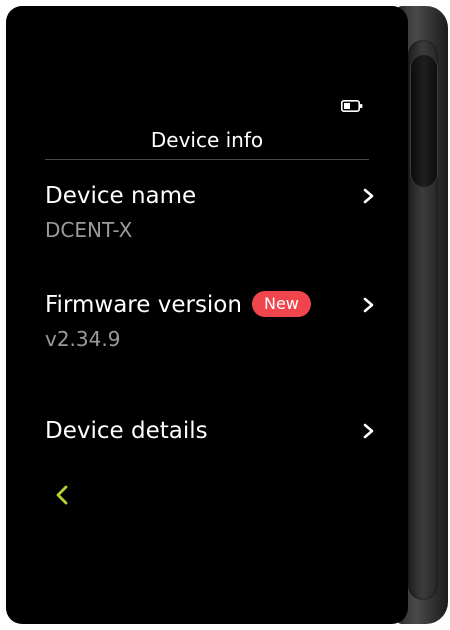 This screenshot has width=450, height=630. Describe the element at coordinates (424, 121) in the screenshot. I see `device-side-button` at that location.